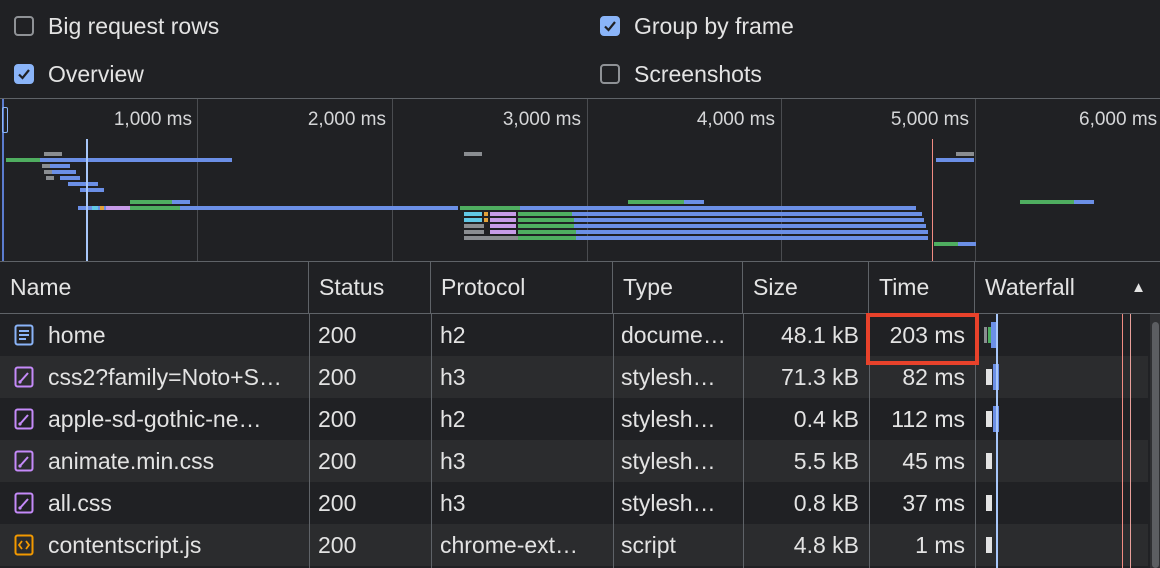 The image size is (1160, 568). What do you see at coordinates (928, 418) in the screenshot?
I see `time-cell-text: 112 ms` at bounding box center [928, 418].